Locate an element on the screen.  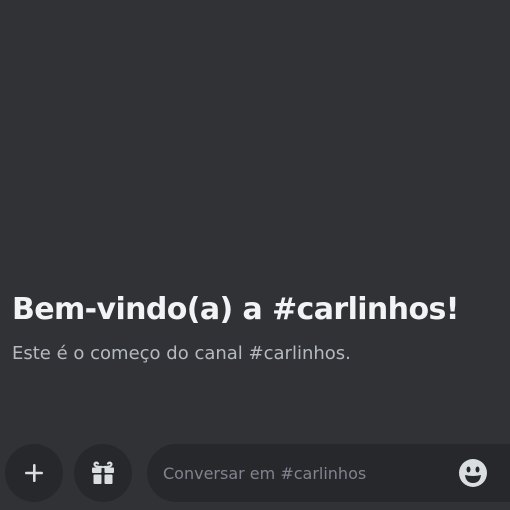
emoji-icon is located at coordinates (473, 473).